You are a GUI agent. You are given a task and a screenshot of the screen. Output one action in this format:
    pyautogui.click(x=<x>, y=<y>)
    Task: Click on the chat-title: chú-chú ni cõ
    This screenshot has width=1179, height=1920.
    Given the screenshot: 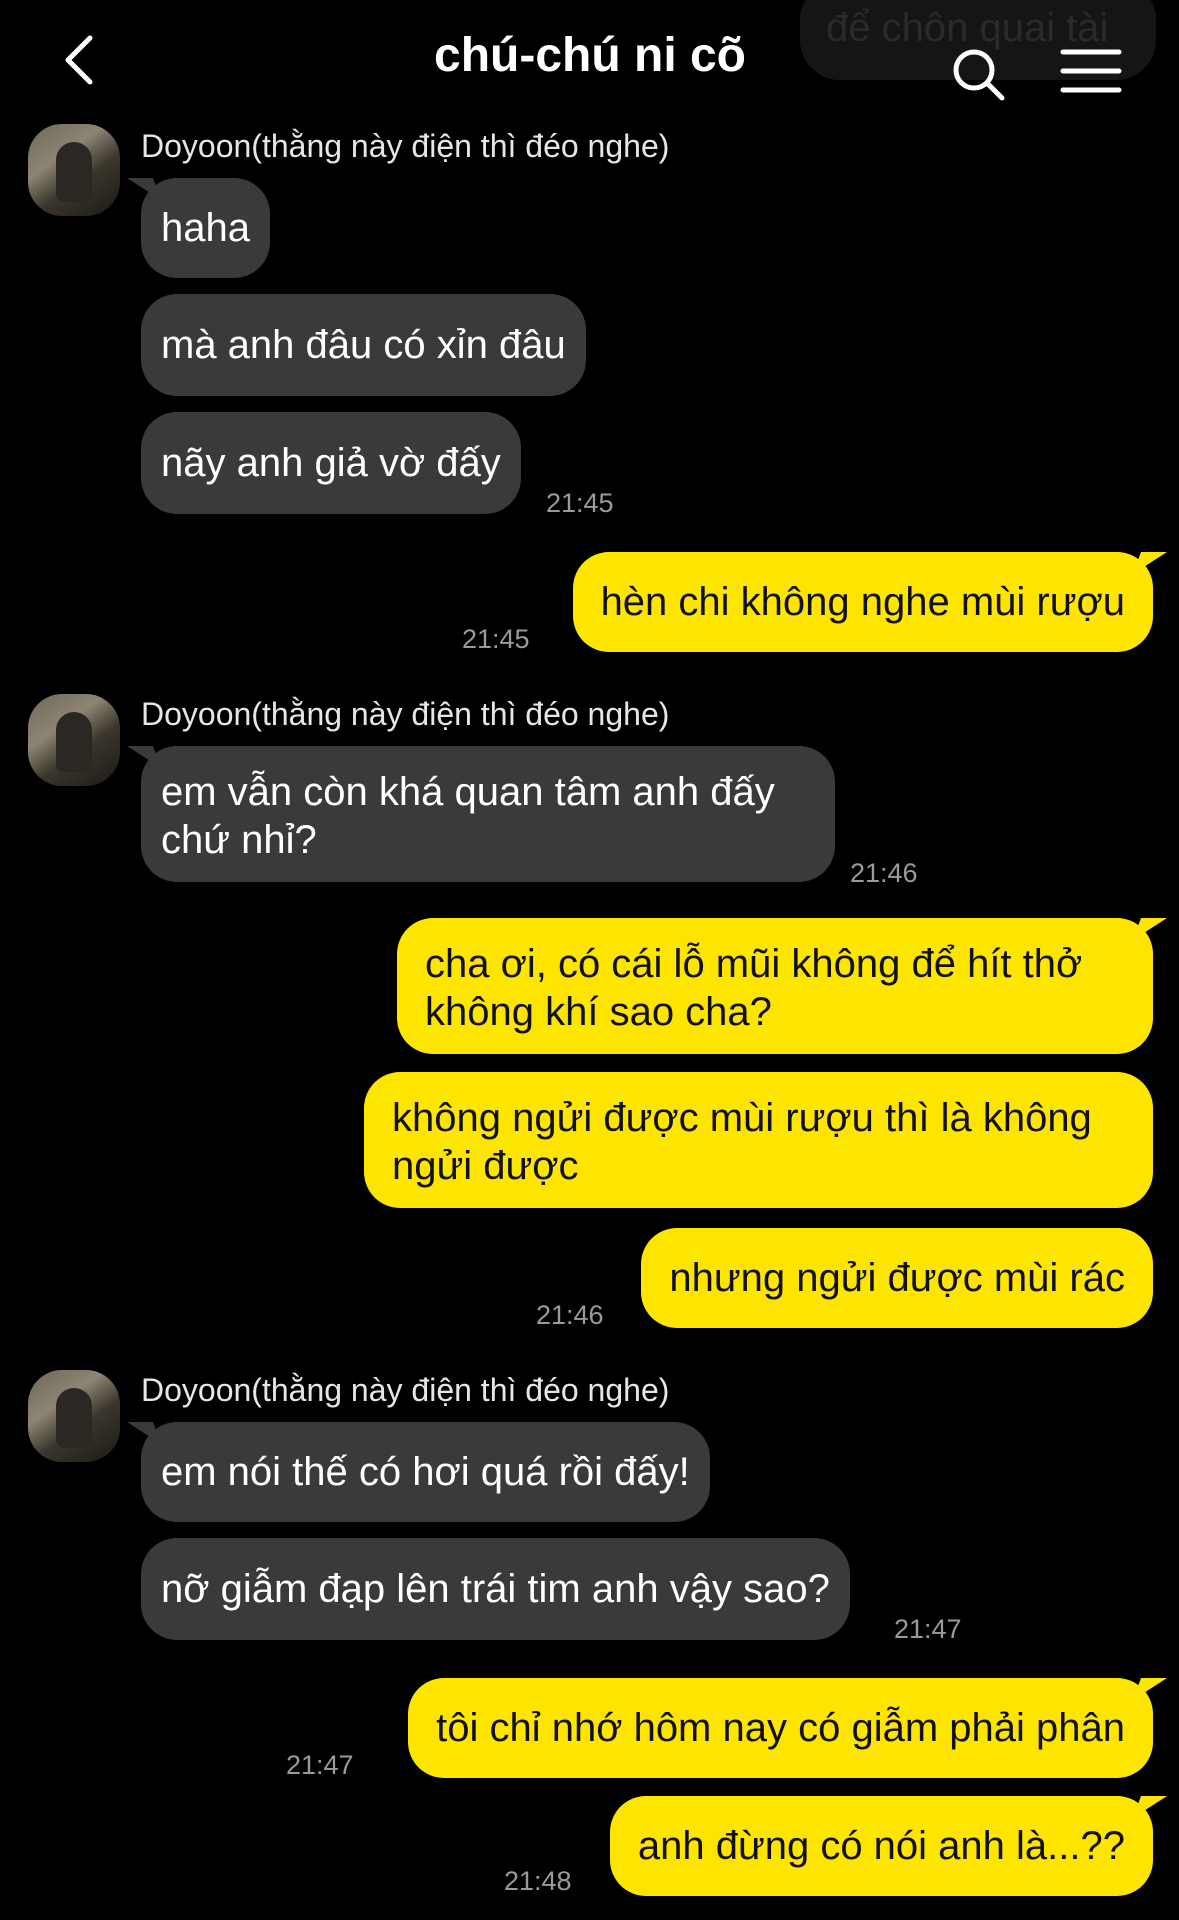 What is the action you would take?
    pyautogui.click(x=590, y=55)
    